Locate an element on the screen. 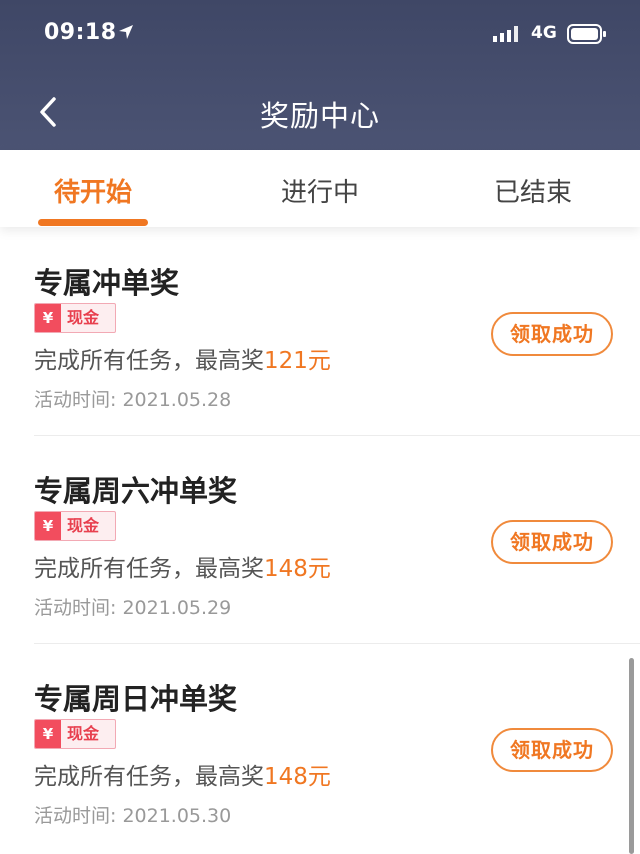 Image resolution: width=640 pixels, height=854 pixels. tab-bar: 待开始 进行中 已结束 is located at coordinates (320, 188).